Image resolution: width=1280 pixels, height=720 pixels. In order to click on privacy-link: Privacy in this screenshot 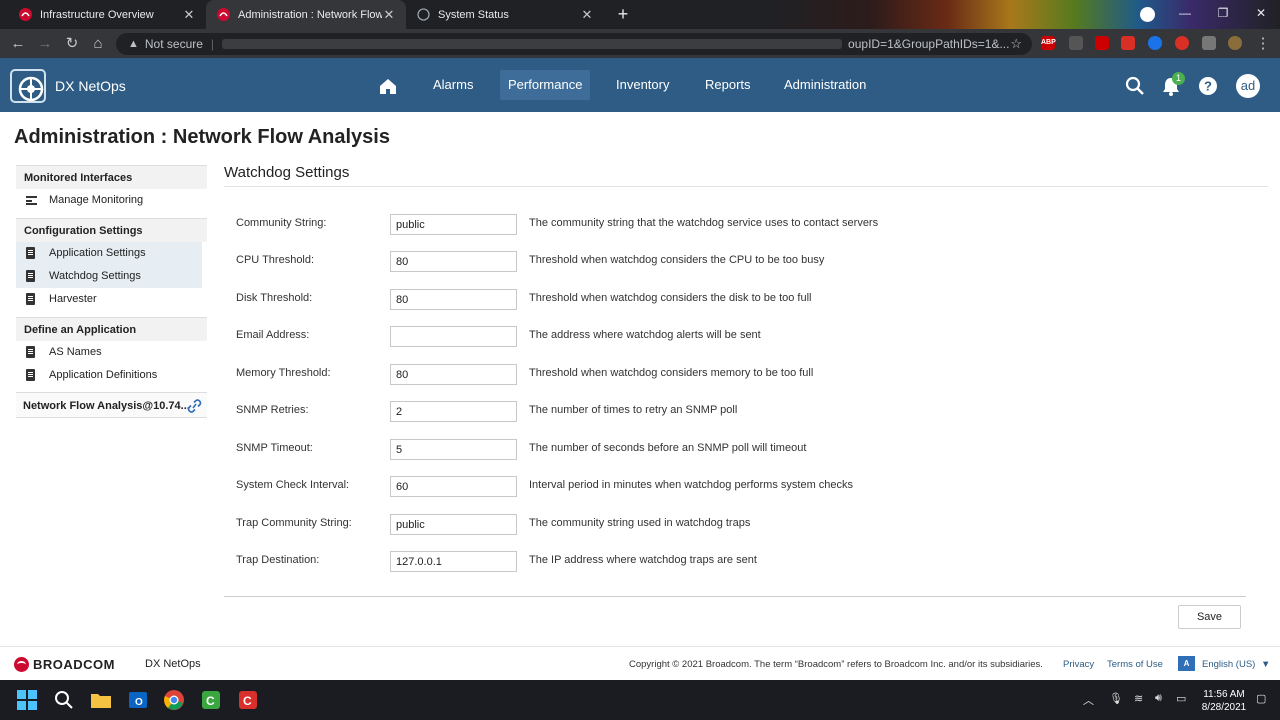, I will do `click(1078, 664)`.